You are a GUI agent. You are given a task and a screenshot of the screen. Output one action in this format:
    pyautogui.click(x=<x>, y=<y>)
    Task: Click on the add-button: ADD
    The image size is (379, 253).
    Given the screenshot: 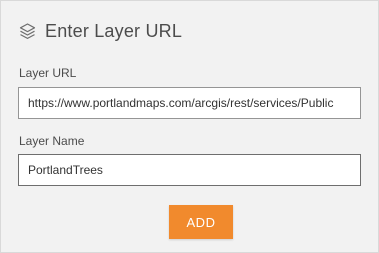 What is the action you would take?
    pyautogui.click(x=201, y=222)
    